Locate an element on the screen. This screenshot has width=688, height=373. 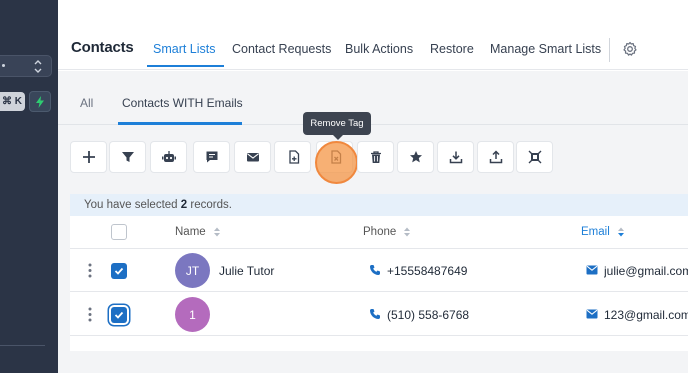
trash-icon is located at coordinates (375, 157).